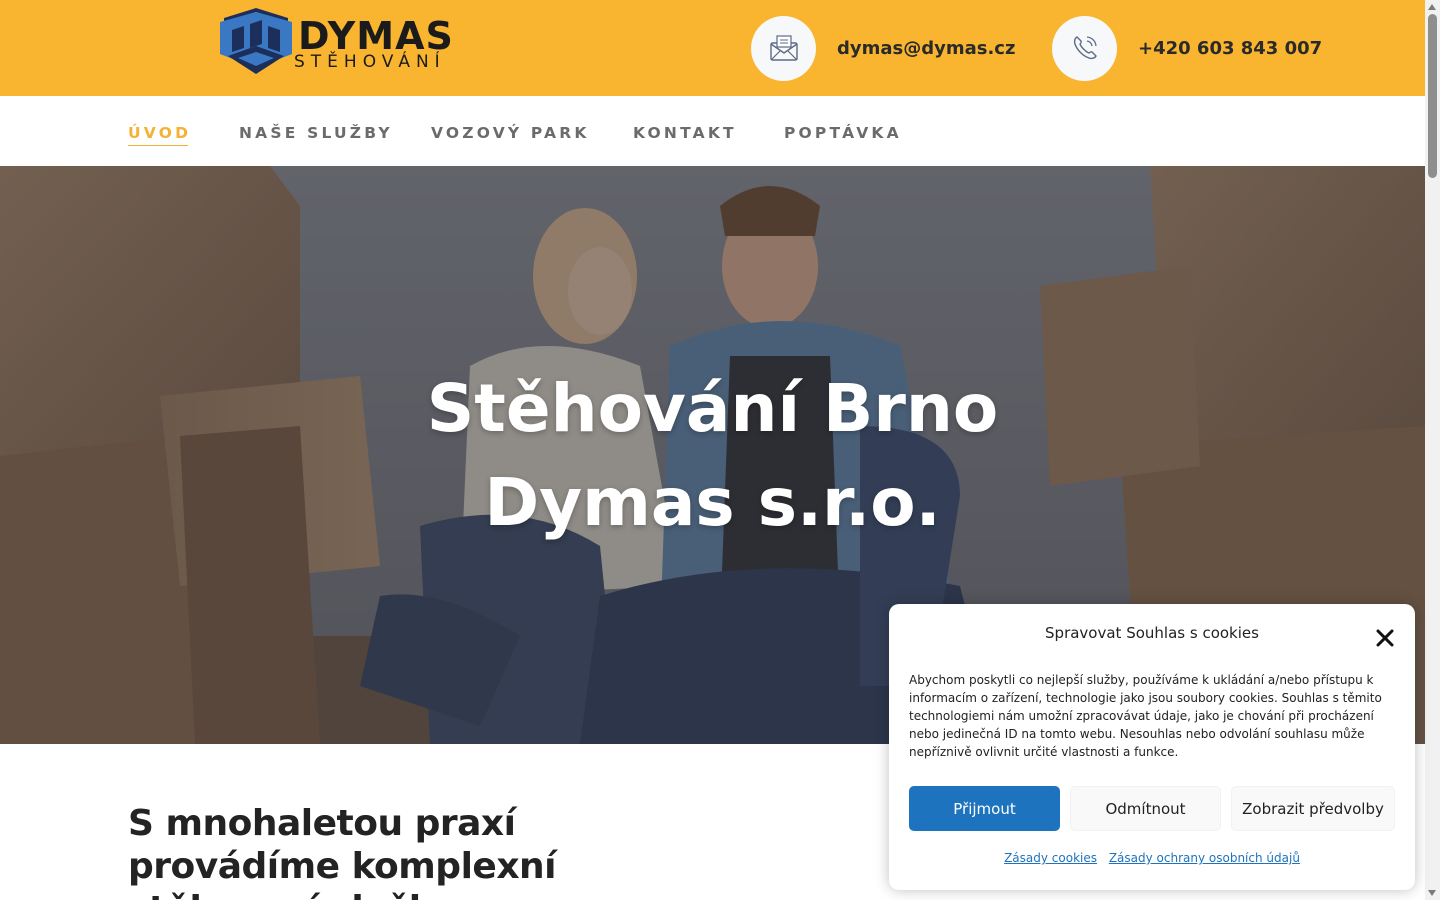  Describe the element at coordinates (685, 133) in the screenshot. I see `nav-item-kontakt: KONTAKT` at that location.